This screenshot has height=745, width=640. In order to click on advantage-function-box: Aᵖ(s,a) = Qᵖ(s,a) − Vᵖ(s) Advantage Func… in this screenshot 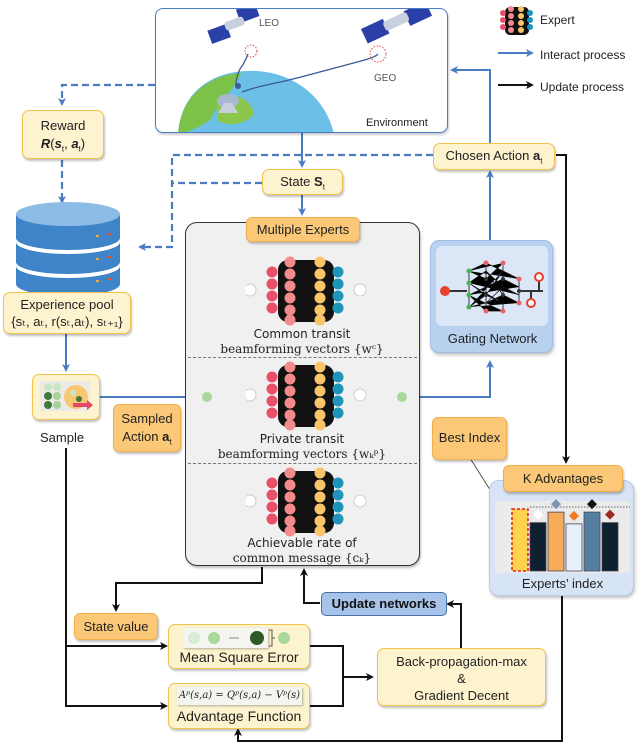, I will do `click(239, 706)`.